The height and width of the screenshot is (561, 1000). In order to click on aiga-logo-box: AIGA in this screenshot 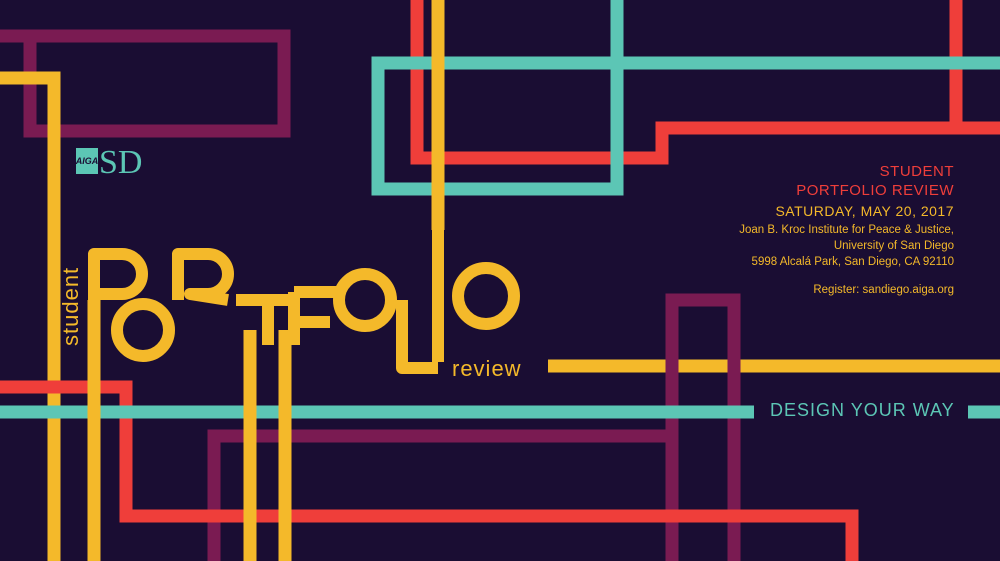, I will do `click(87, 161)`.